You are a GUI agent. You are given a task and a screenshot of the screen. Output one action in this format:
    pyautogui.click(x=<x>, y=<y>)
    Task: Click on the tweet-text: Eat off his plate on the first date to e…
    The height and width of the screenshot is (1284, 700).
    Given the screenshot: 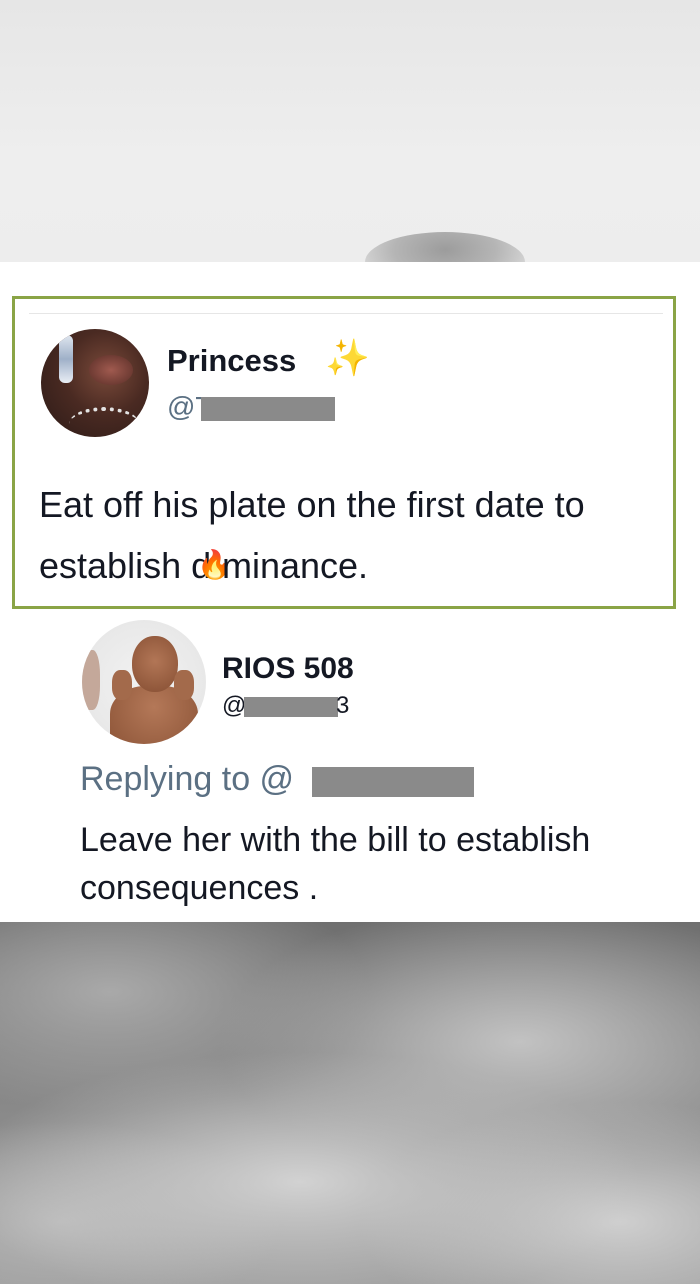 What is the action you would take?
    pyautogui.click(x=354, y=535)
    